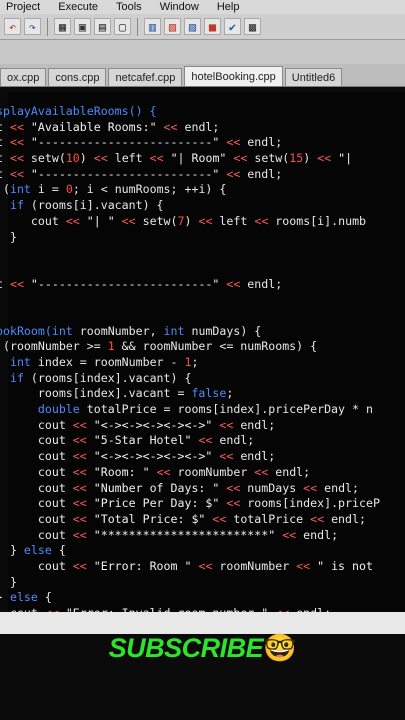  What do you see at coordinates (212, 26) in the screenshot?
I see `stop-icon: ■` at bounding box center [212, 26].